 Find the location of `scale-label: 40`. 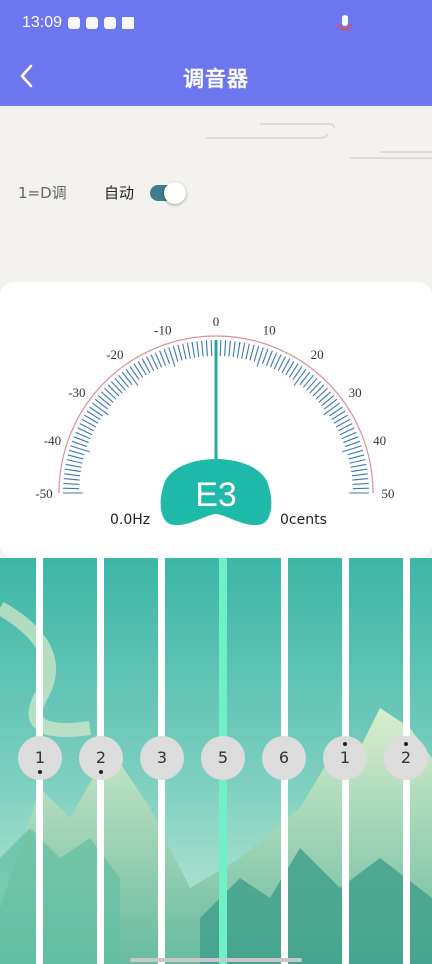

scale-label: 40 is located at coordinates (379, 440).